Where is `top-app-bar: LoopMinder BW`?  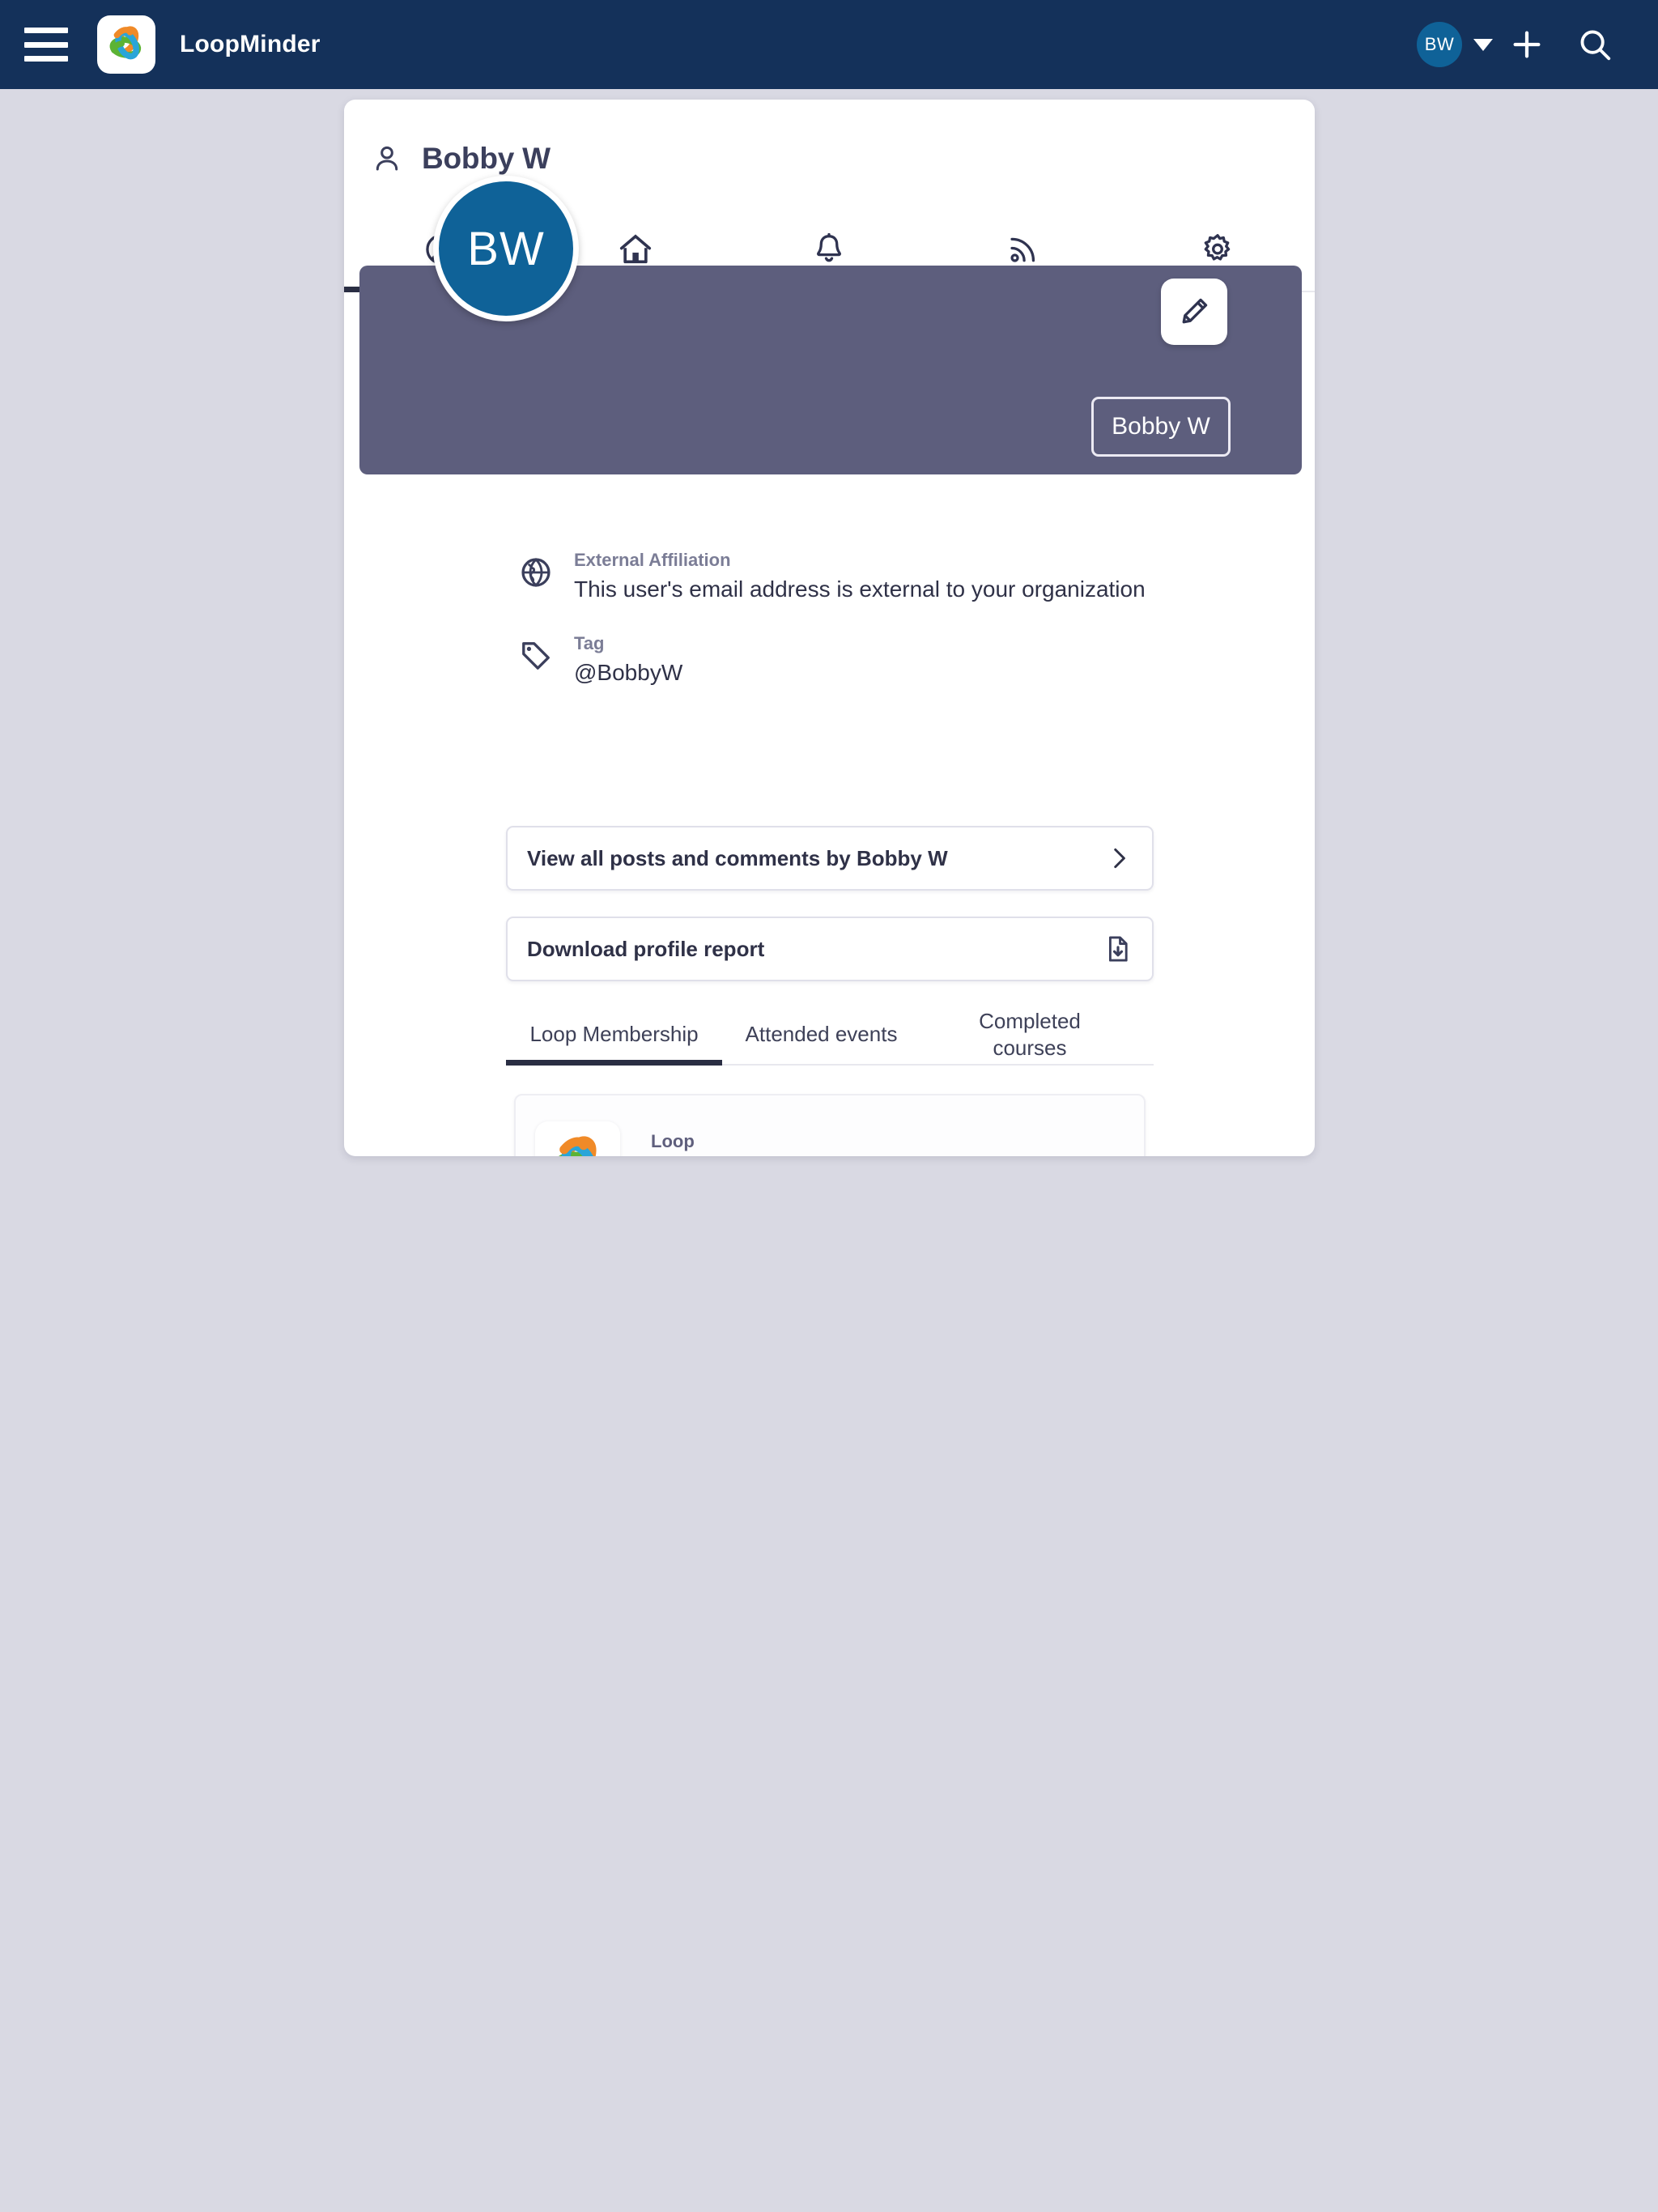
top-app-bar: LoopMinder BW is located at coordinates (829, 44).